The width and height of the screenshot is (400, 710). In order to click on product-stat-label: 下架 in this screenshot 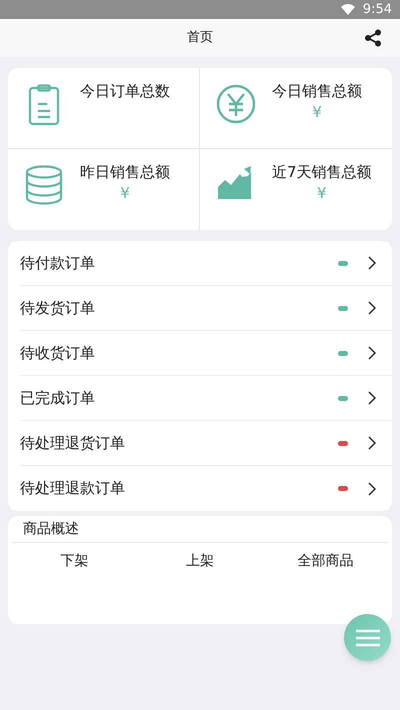, I will do `click(75, 561)`.